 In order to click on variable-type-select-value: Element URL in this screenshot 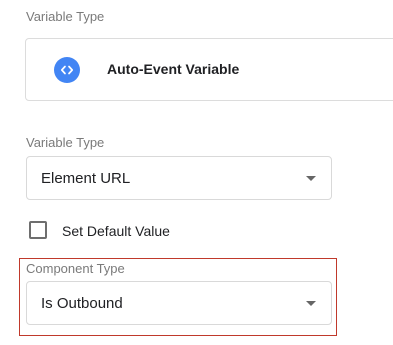, I will do `click(86, 178)`.